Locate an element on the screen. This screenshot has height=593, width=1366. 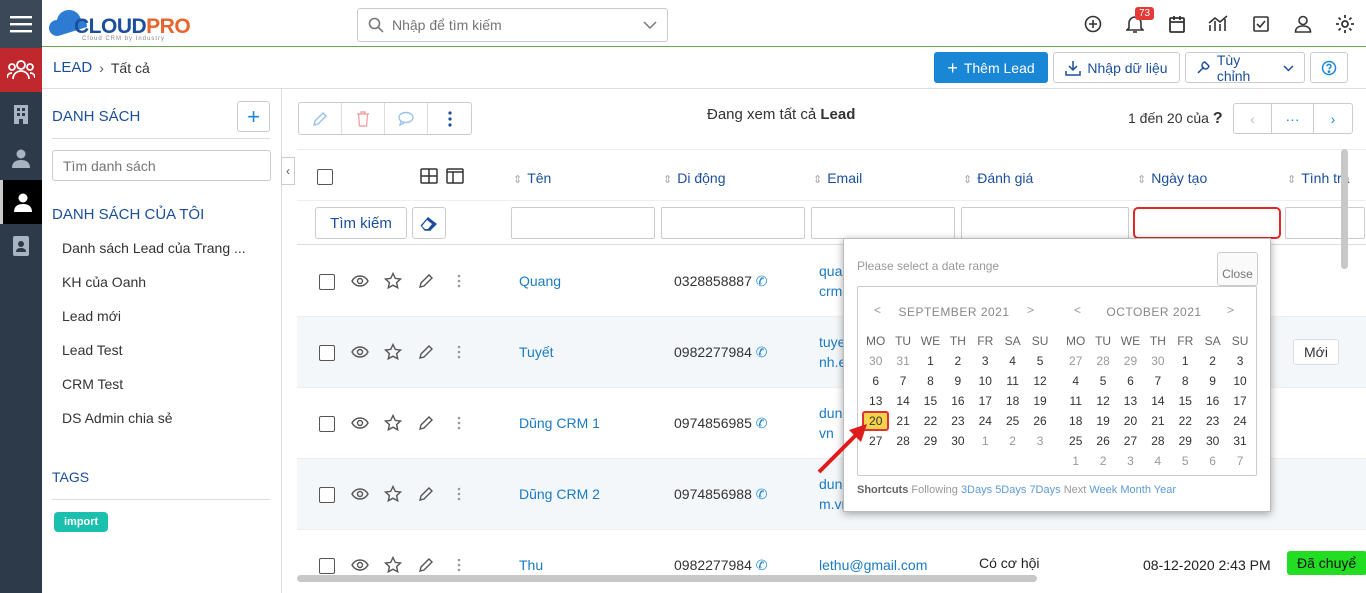
close-button: Close is located at coordinates (1237, 269).